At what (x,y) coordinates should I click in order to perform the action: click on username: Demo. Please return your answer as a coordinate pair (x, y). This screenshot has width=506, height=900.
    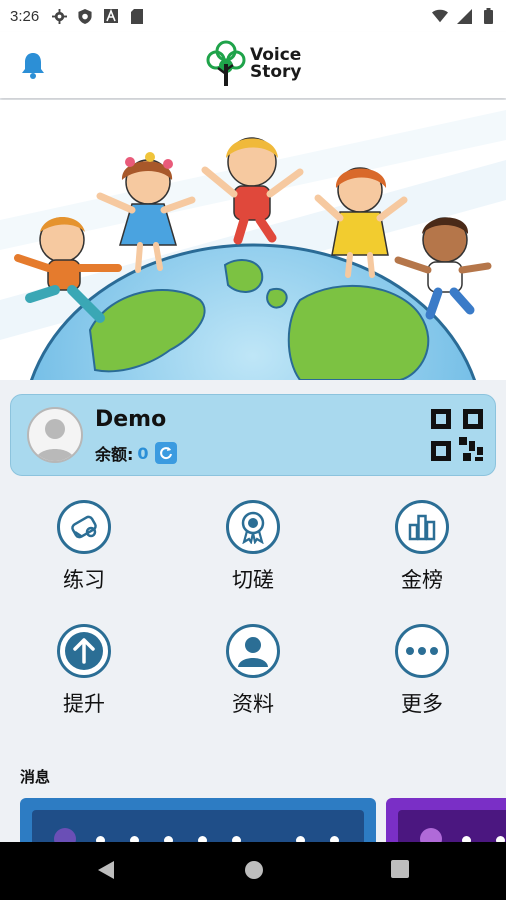
    Looking at the image, I should click on (131, 419).